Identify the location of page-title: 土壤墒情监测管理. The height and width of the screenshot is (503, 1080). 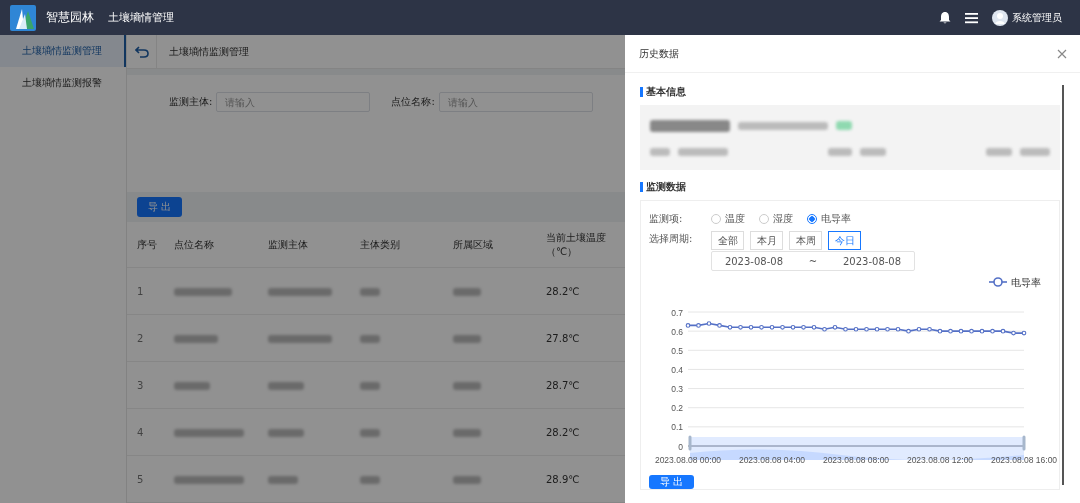
(209, 51).